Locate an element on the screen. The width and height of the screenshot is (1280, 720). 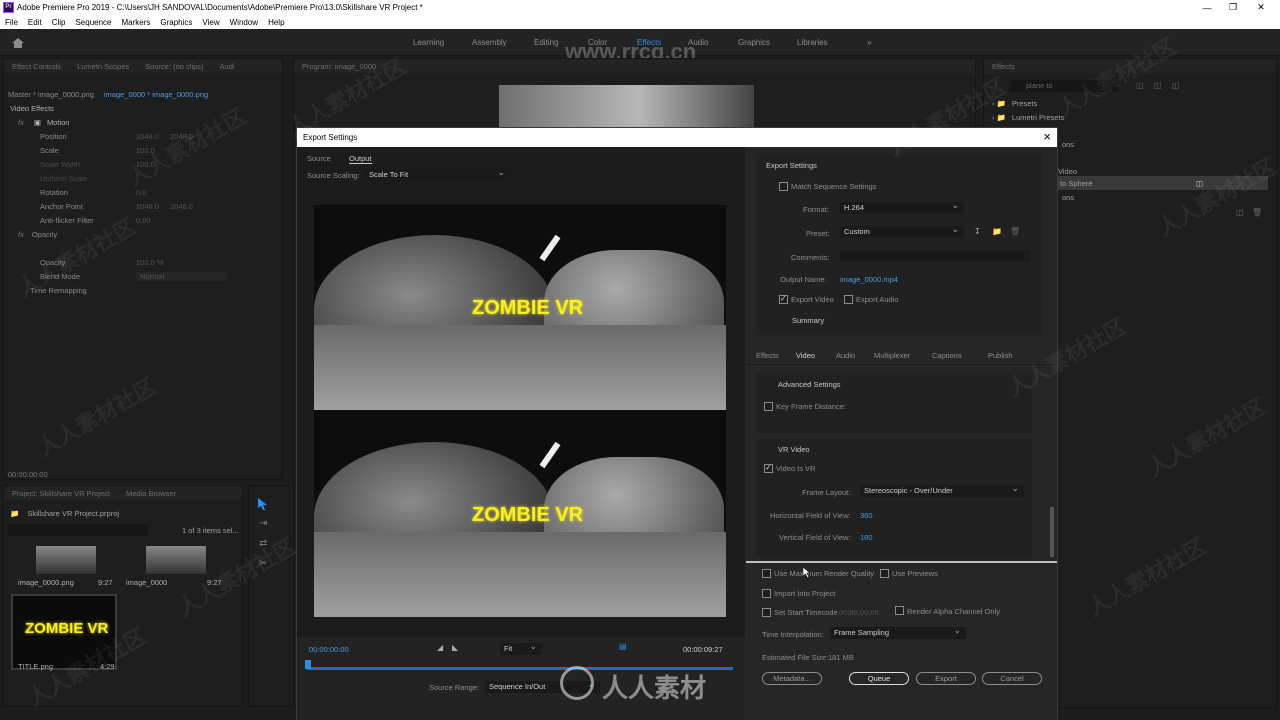
menu-view: View is located at coordinates (210, 22).